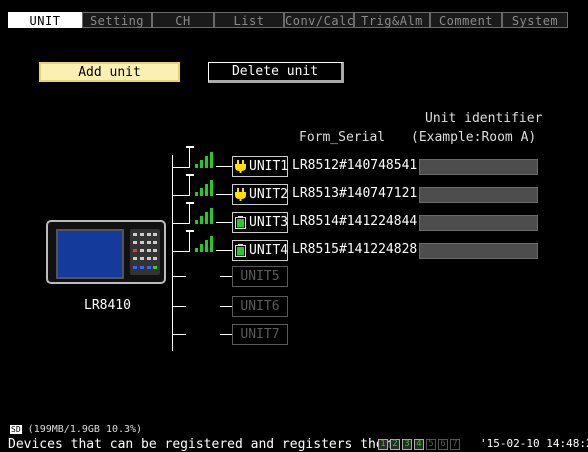 The image size is (588, 452). What do you see at coordinates (183, 20) in the screenshot?
I see `tab-ch: CH` at bounding box center [183, 20].